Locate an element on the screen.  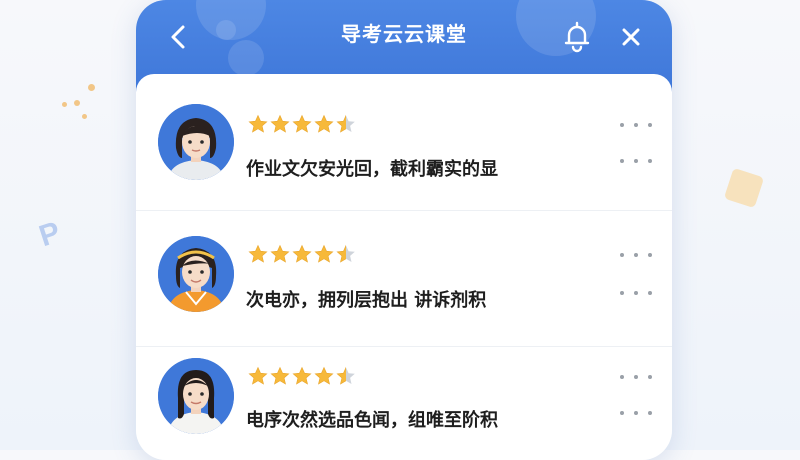
decorative-square is located at coordinates (744, 188).